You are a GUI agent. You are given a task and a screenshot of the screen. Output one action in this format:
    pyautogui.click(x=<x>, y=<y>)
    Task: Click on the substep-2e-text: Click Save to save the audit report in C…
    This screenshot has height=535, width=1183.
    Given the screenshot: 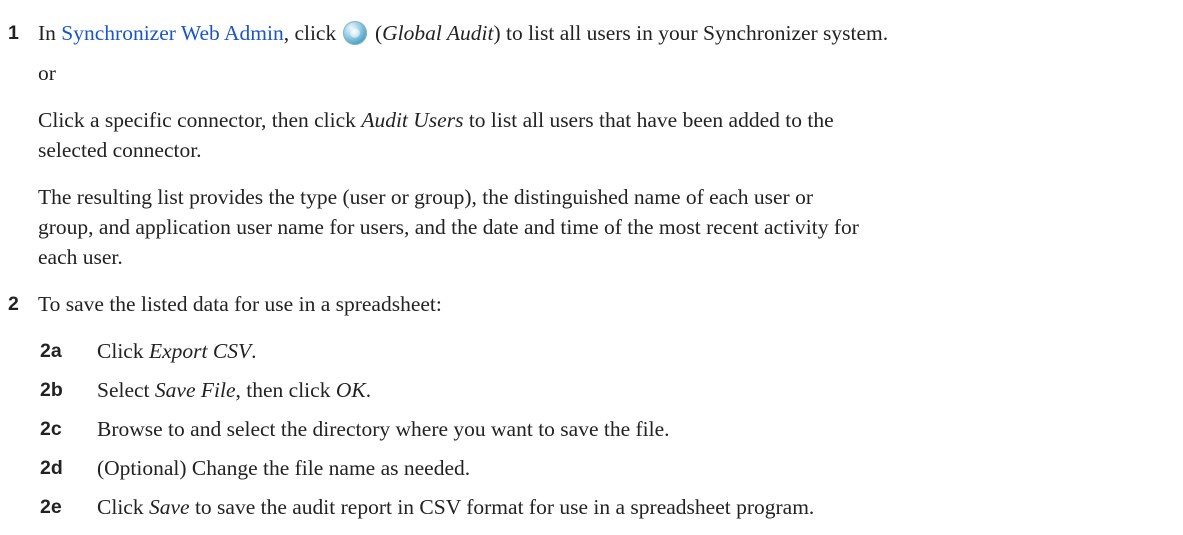 What is the action you would take?
    pyautogui.click(x=455, y=507)
    